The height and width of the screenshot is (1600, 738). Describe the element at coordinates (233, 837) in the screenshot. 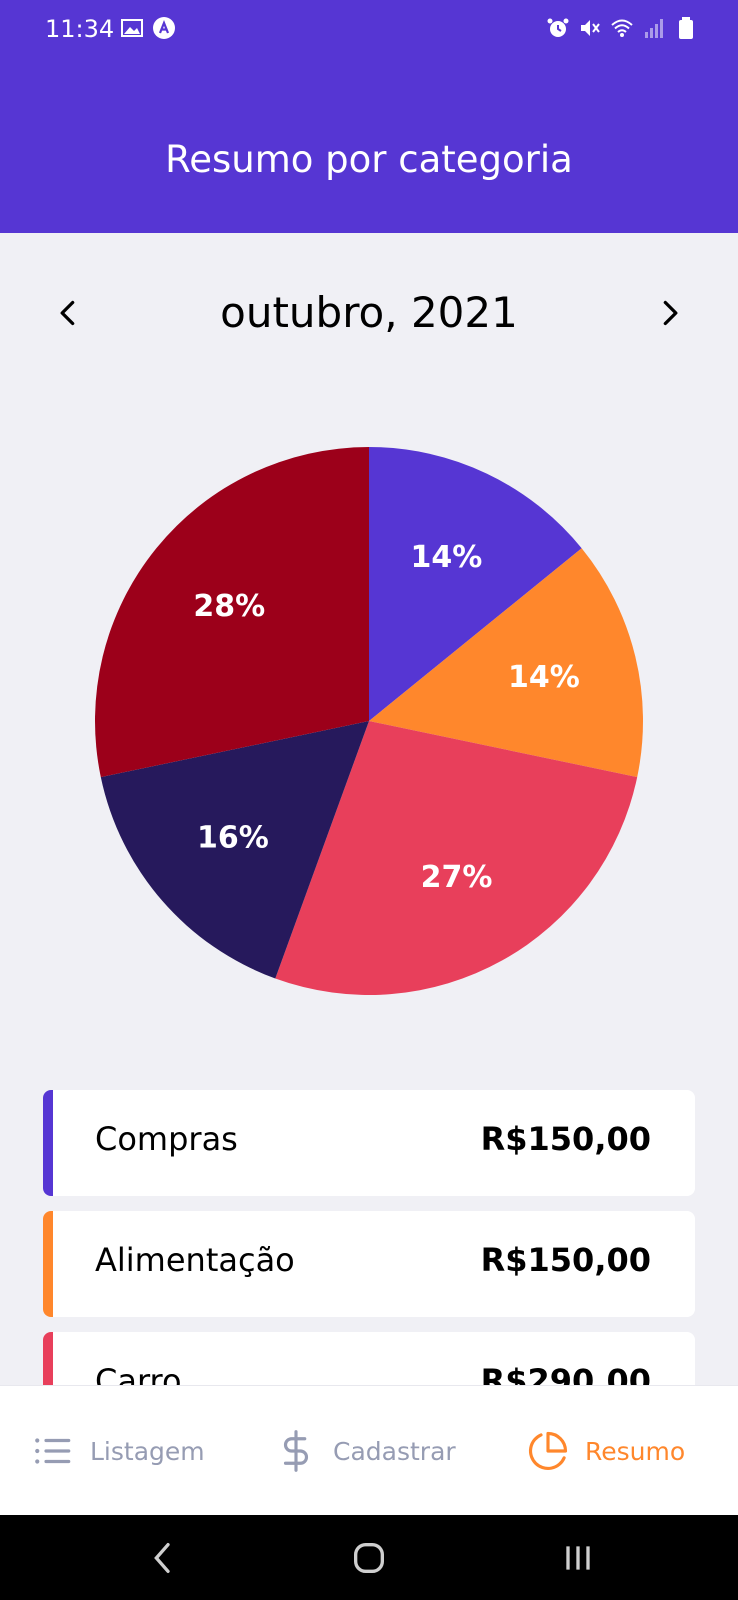

I see `pie-slice-label: 16%` at that location.